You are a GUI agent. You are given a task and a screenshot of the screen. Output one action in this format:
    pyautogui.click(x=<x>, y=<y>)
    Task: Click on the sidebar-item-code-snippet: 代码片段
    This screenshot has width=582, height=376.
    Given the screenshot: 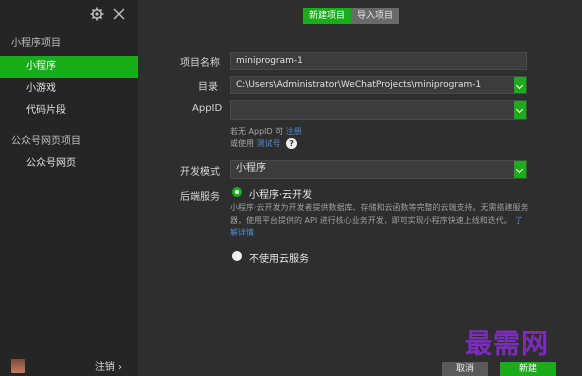 What is the action you would take?
    pyautogui.click(x=69, y=111)
    